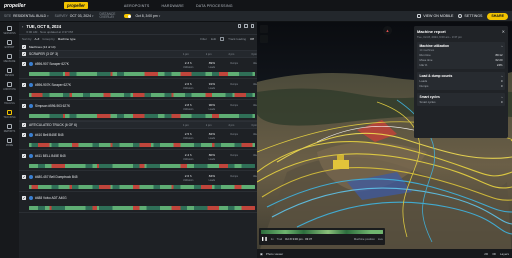 The width and height of the screenshot is (512, 258). What do you see at coordinates (461, 81) in the screenshot?
I see `report-section: Load & dump counts › Loads 0 Dumps 0` at bounding box center [461, 81].